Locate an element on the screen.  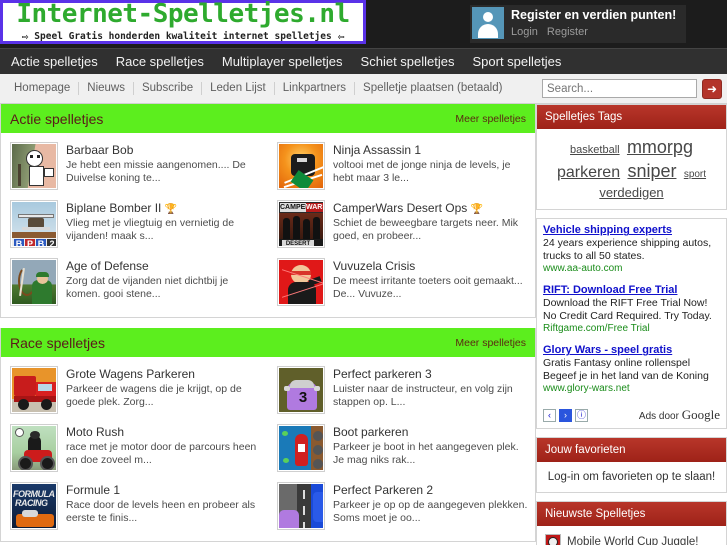
nav-item-race: Race spelletjes is located at coordinates (160, 62).